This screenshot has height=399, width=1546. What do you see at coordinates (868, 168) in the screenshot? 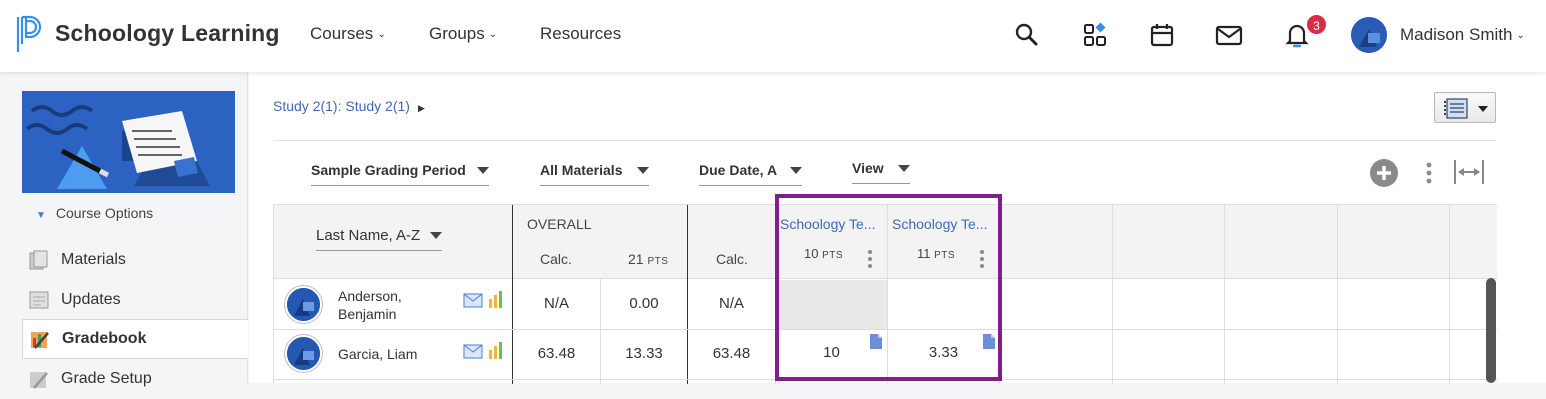
I see `view-value: View` at bounding box center [868, 168].